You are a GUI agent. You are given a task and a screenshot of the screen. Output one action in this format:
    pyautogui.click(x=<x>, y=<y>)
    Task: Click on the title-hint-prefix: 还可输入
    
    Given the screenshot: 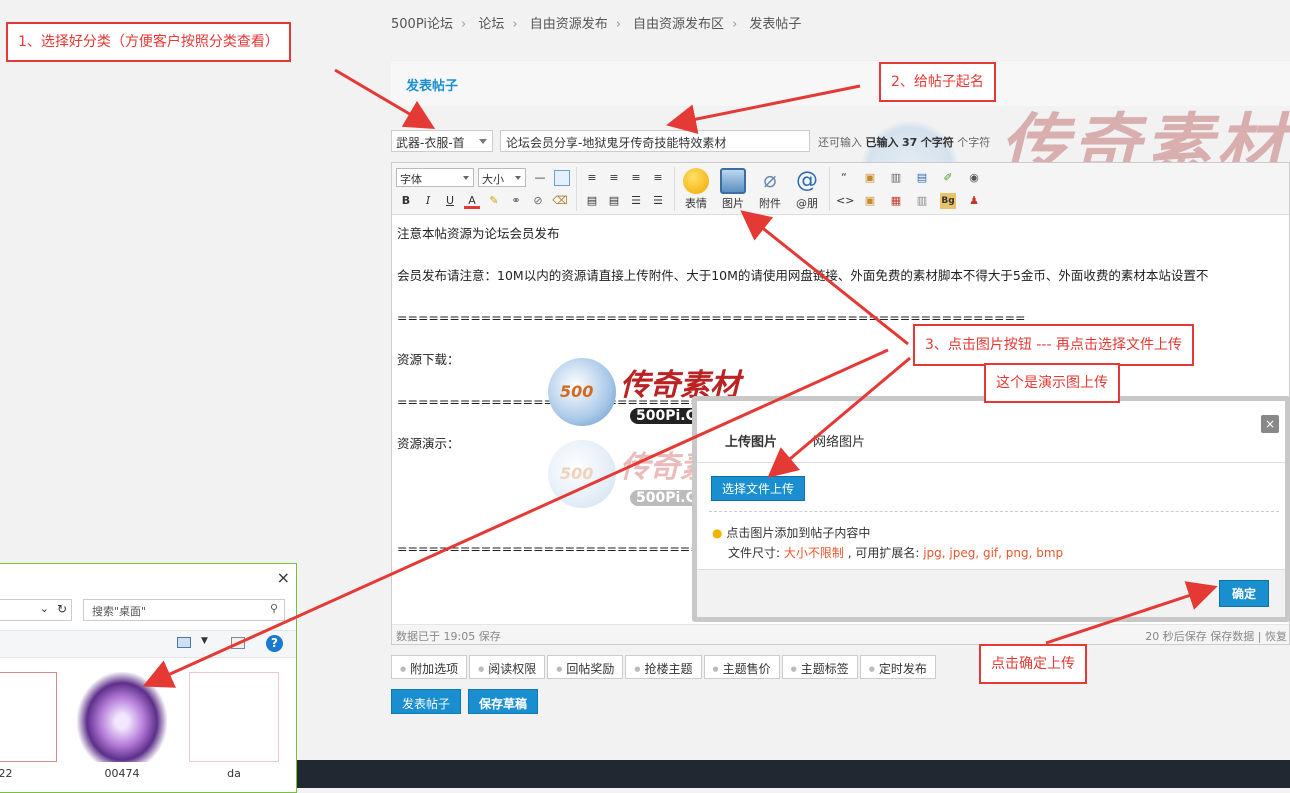 What is the action you would take?
    pyautogui.click(x=842, y=142)
    